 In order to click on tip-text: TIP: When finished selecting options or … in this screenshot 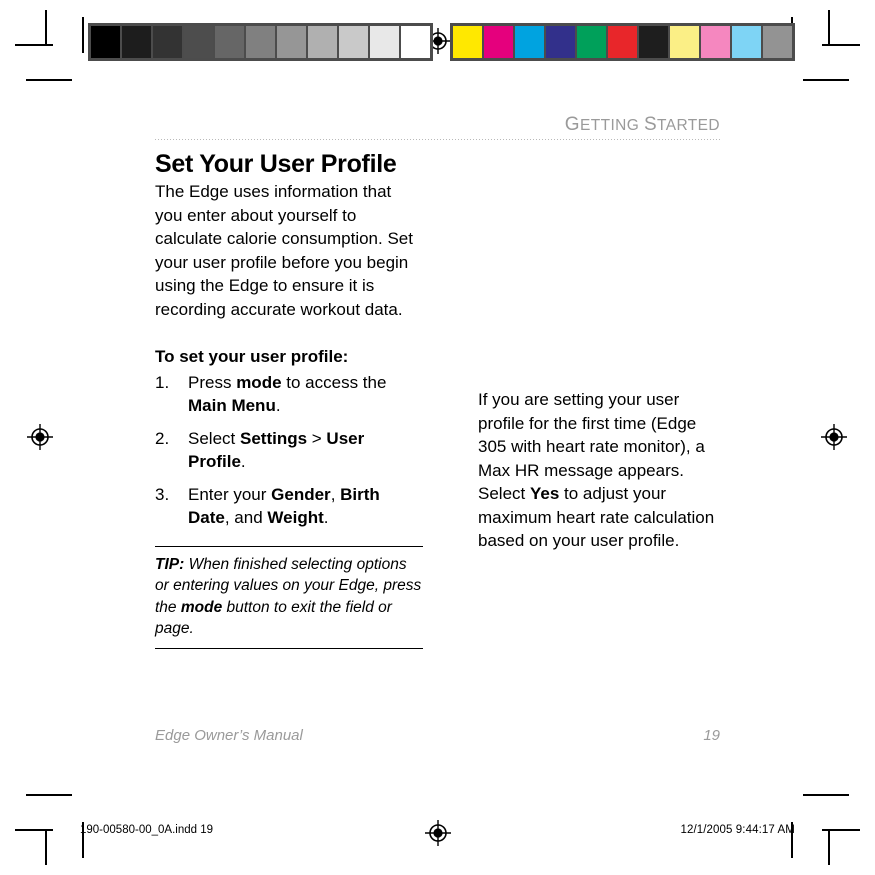, I will do `click(289, 597)`.